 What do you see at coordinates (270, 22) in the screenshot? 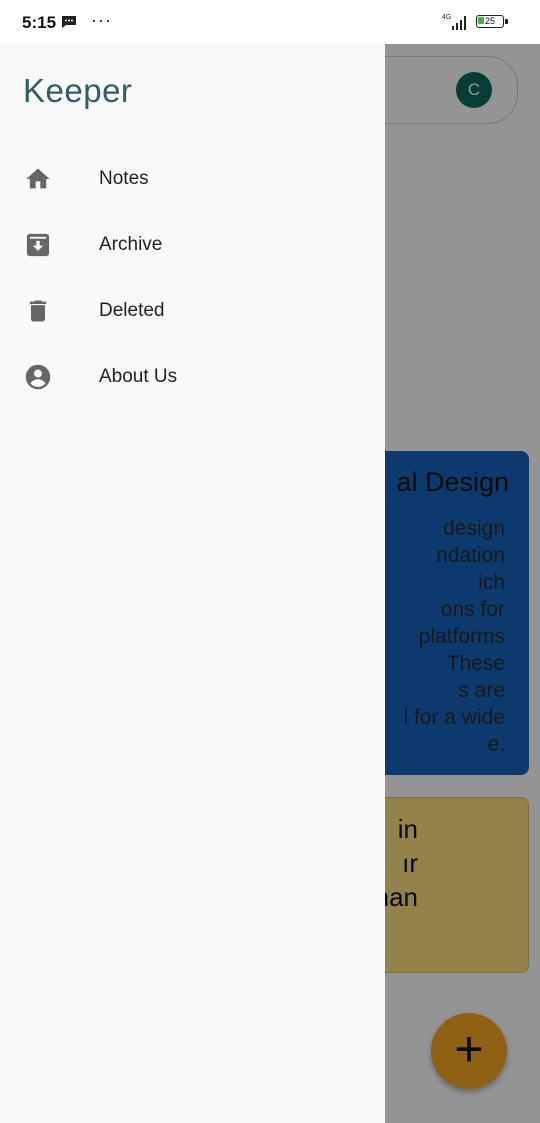
I see `status-bar: 5:15 ··· 4G 25` at bounding box center [270, 22].